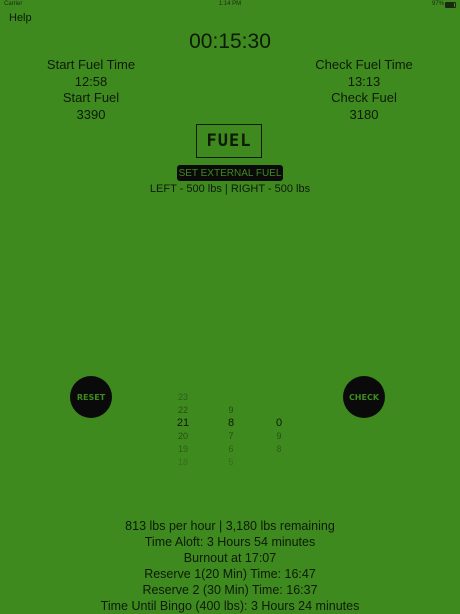 This screenshot has height=614, width=460. I want to click on help-button: Help, so click(20, 18).